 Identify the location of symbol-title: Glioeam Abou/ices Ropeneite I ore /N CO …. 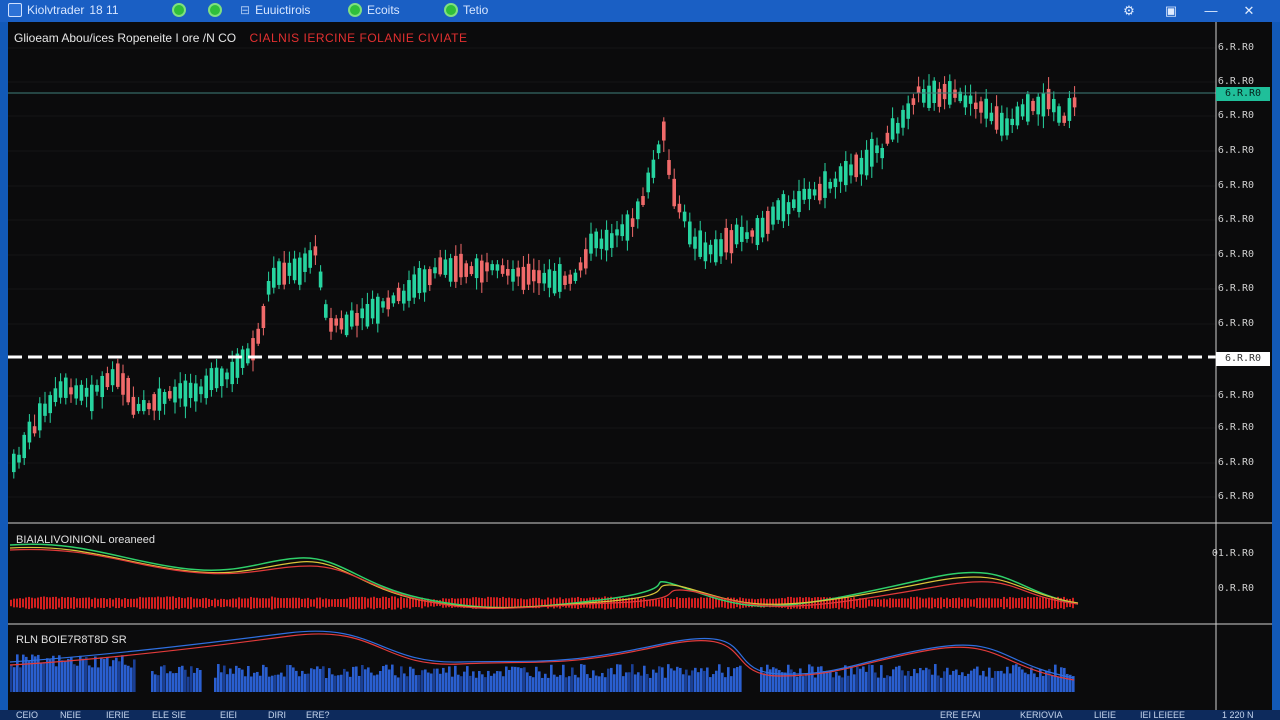
(240, 38).